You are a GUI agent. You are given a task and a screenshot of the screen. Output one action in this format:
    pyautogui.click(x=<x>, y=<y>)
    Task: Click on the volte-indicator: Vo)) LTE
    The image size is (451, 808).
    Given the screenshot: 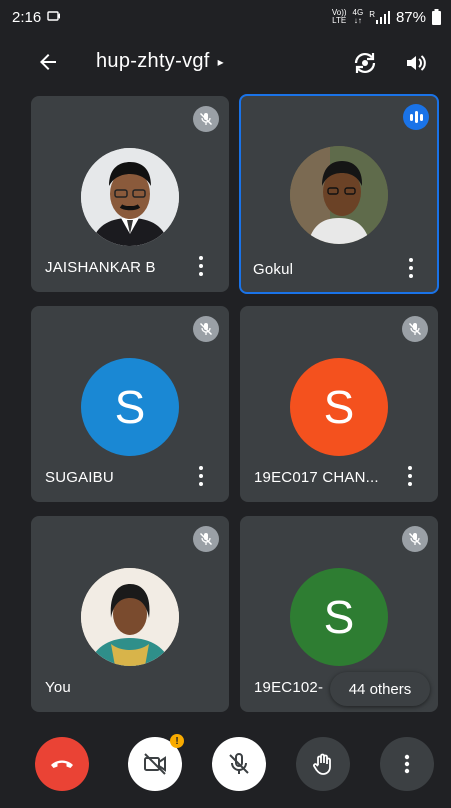 What is the action you would take?
    pyautogui.click(x=339, y=16)
    